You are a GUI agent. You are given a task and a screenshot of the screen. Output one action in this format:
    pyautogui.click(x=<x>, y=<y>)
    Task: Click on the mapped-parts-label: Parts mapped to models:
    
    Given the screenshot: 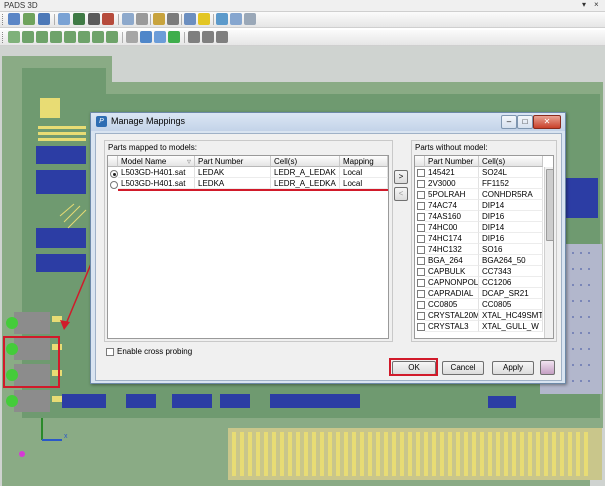 What is the action you would take?
    pyautogui.click(x=152, y=147)
    